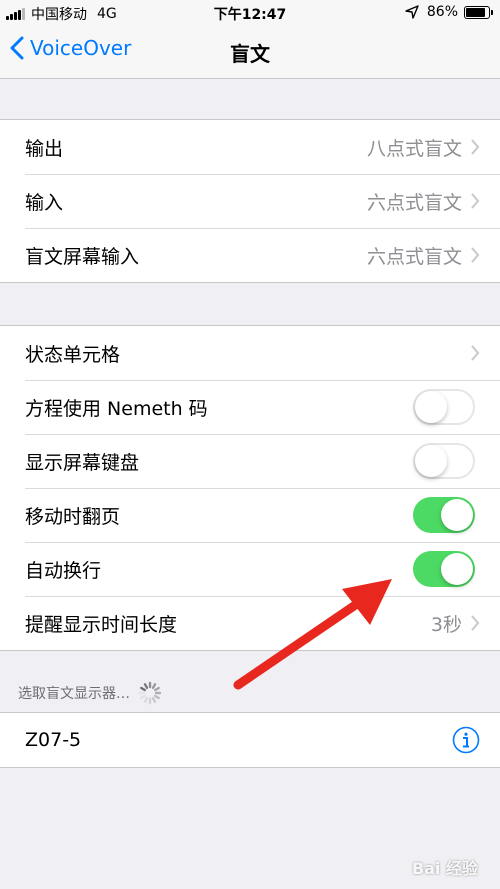 The width and height of the screenshot is (500, 889). I want to click on row-braille-screen-input: 盲文屏幕输入 六点式盲文, so click(250, 255).